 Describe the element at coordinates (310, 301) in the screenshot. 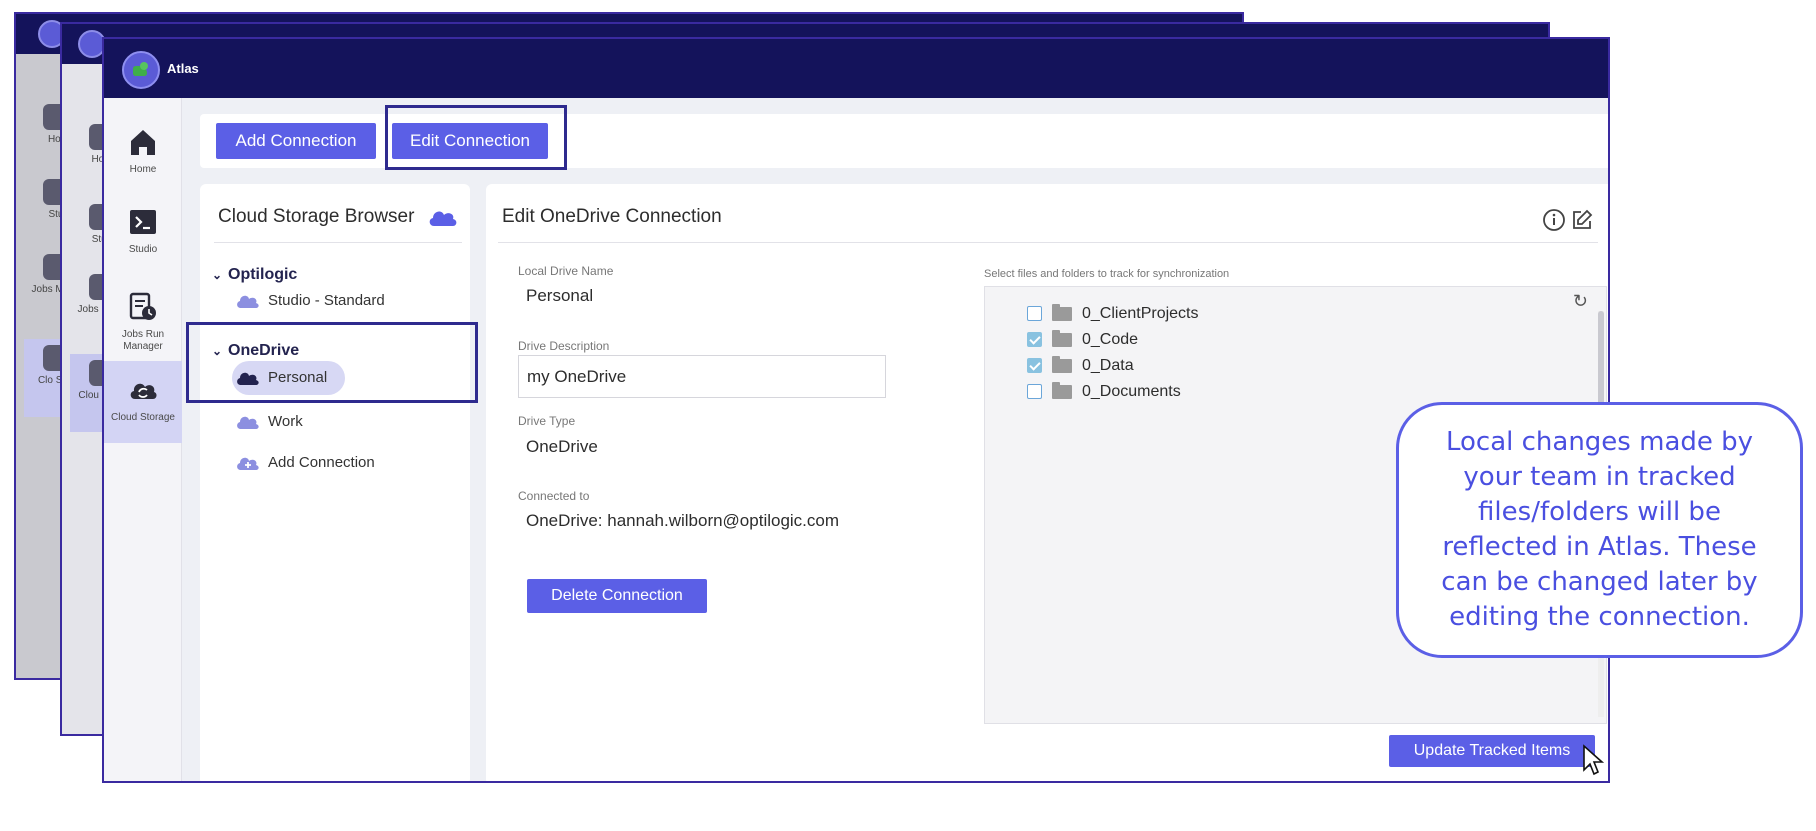

I see `tree-item-studio-standard: Studio - Standard` at that location.